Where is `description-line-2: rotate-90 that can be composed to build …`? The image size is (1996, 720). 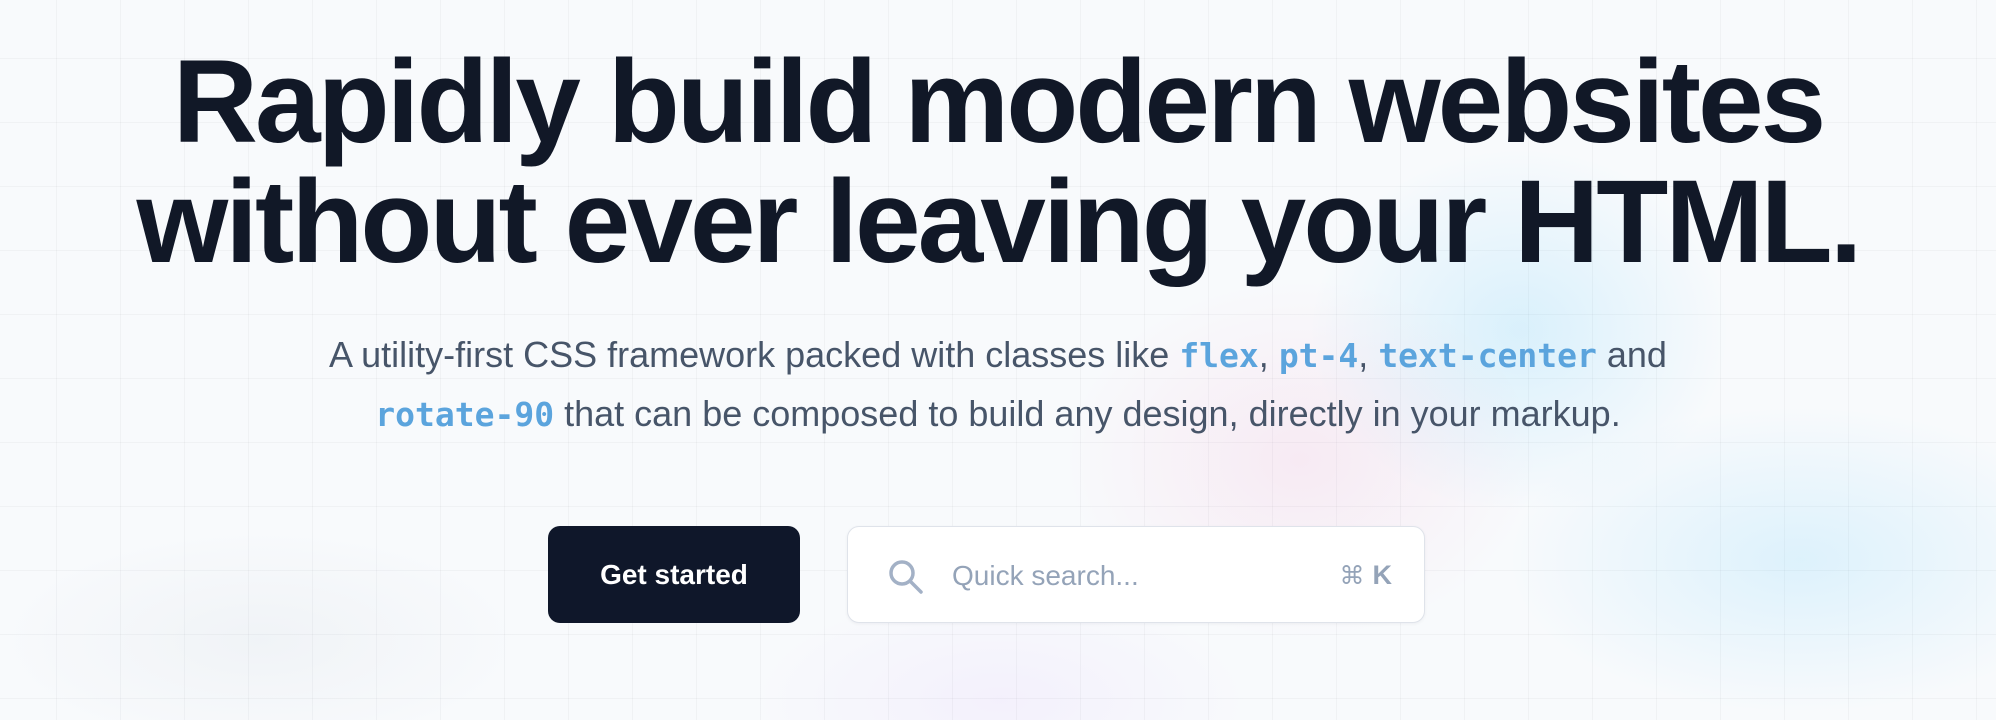
description-line-2: rotate-90 that can be composed to build … is located at coordinates (998, 414).